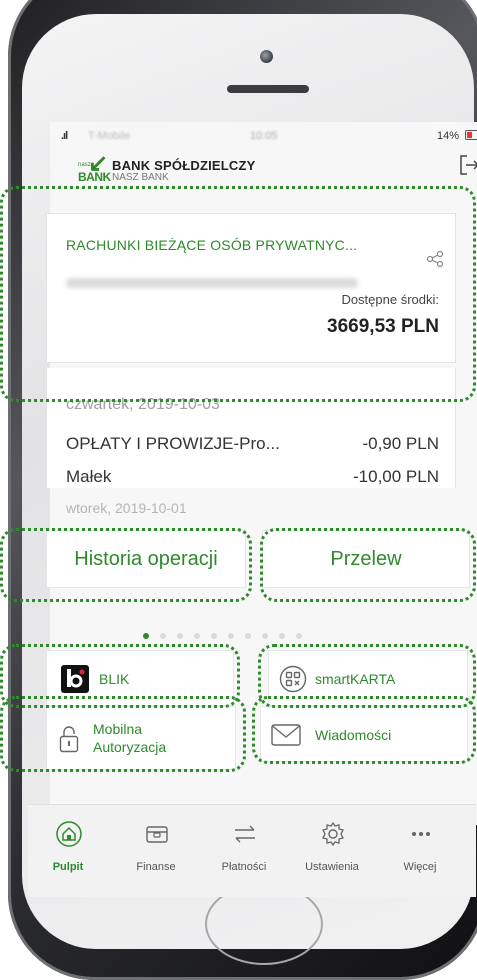 The width and height of the screenshot is (477, 980). I want to click on page-indicator, so click(228, 635).